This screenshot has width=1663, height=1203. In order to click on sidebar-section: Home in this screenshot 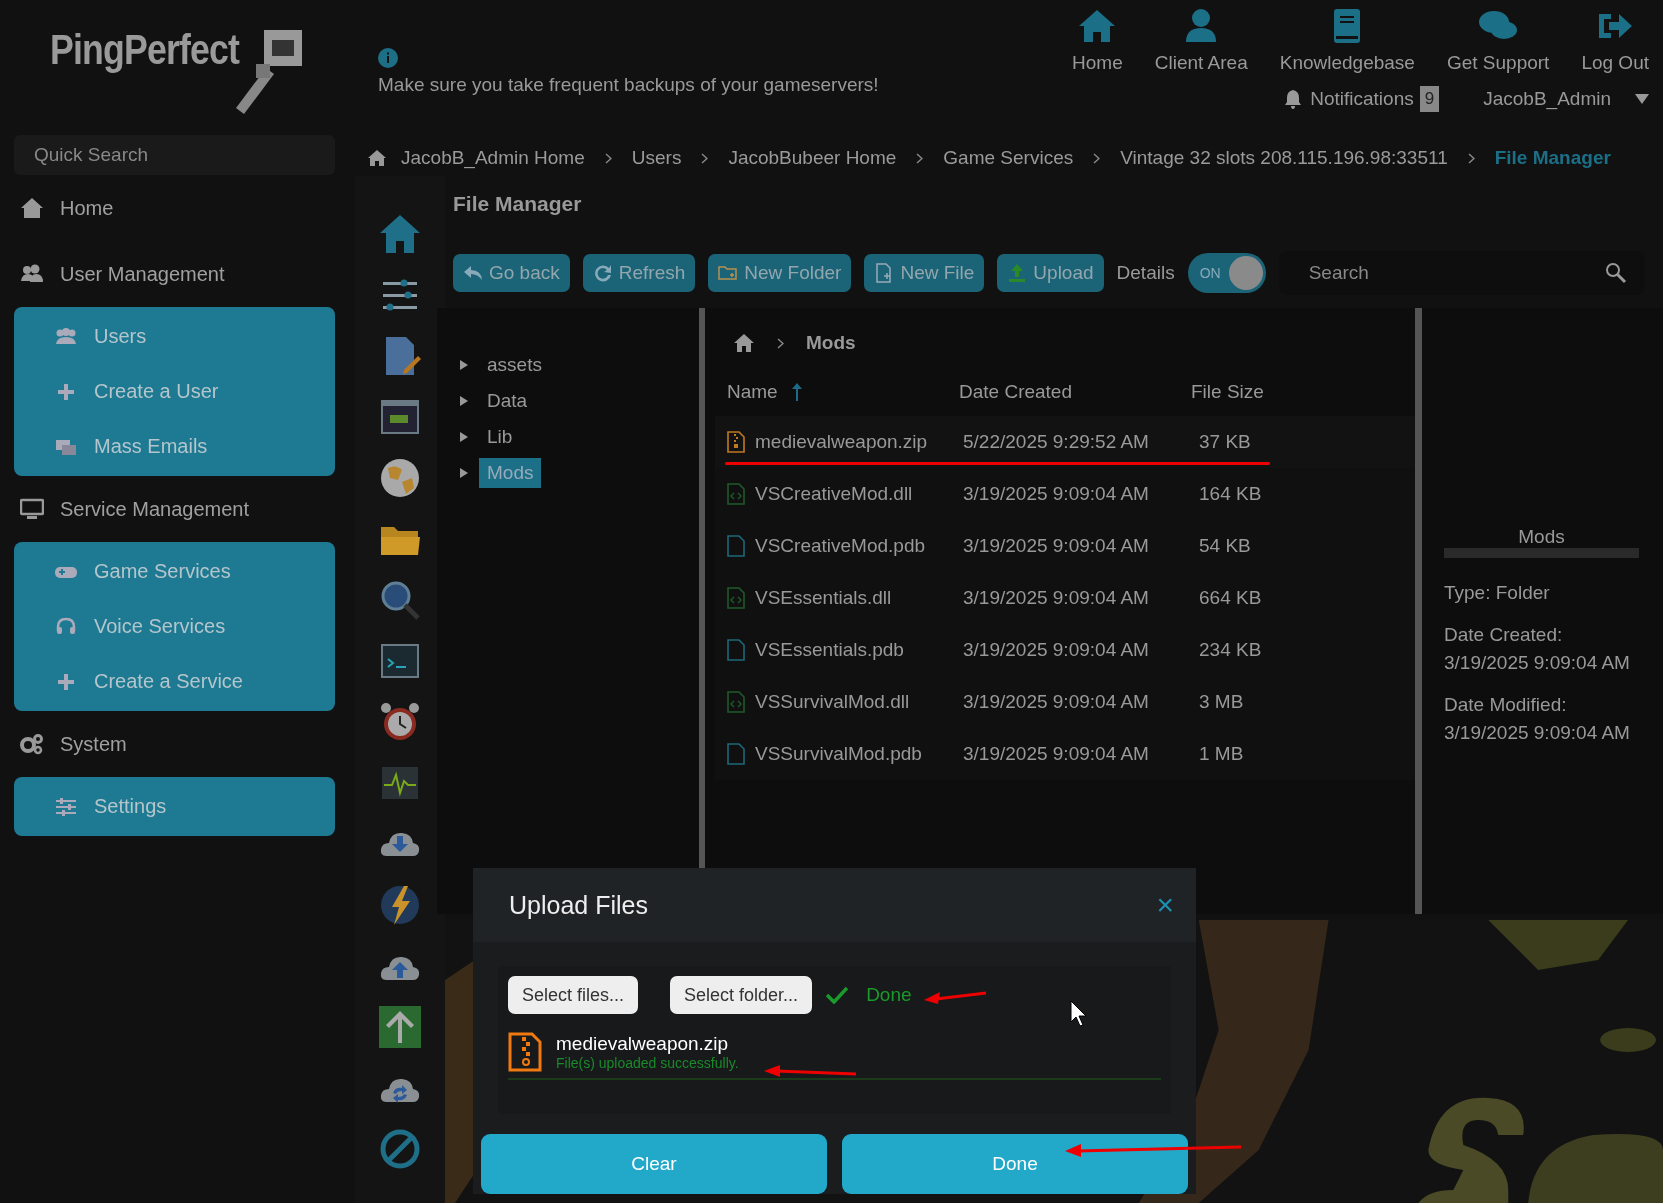, I will do `click(174, 208)`.